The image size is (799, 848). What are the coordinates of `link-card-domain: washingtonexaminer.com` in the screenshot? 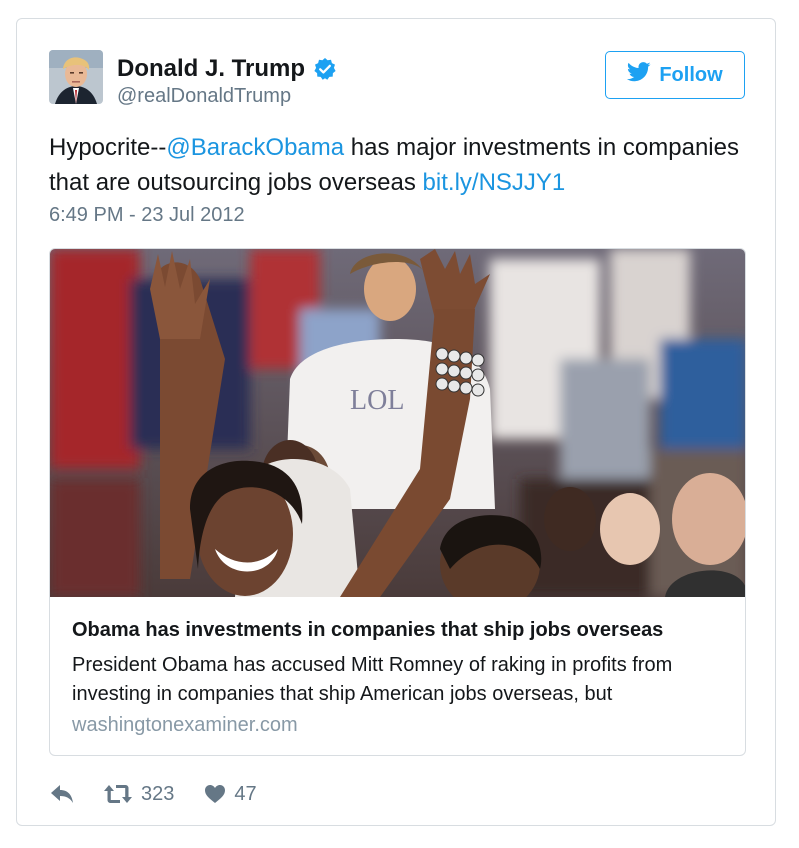 It's located at (185, 725).